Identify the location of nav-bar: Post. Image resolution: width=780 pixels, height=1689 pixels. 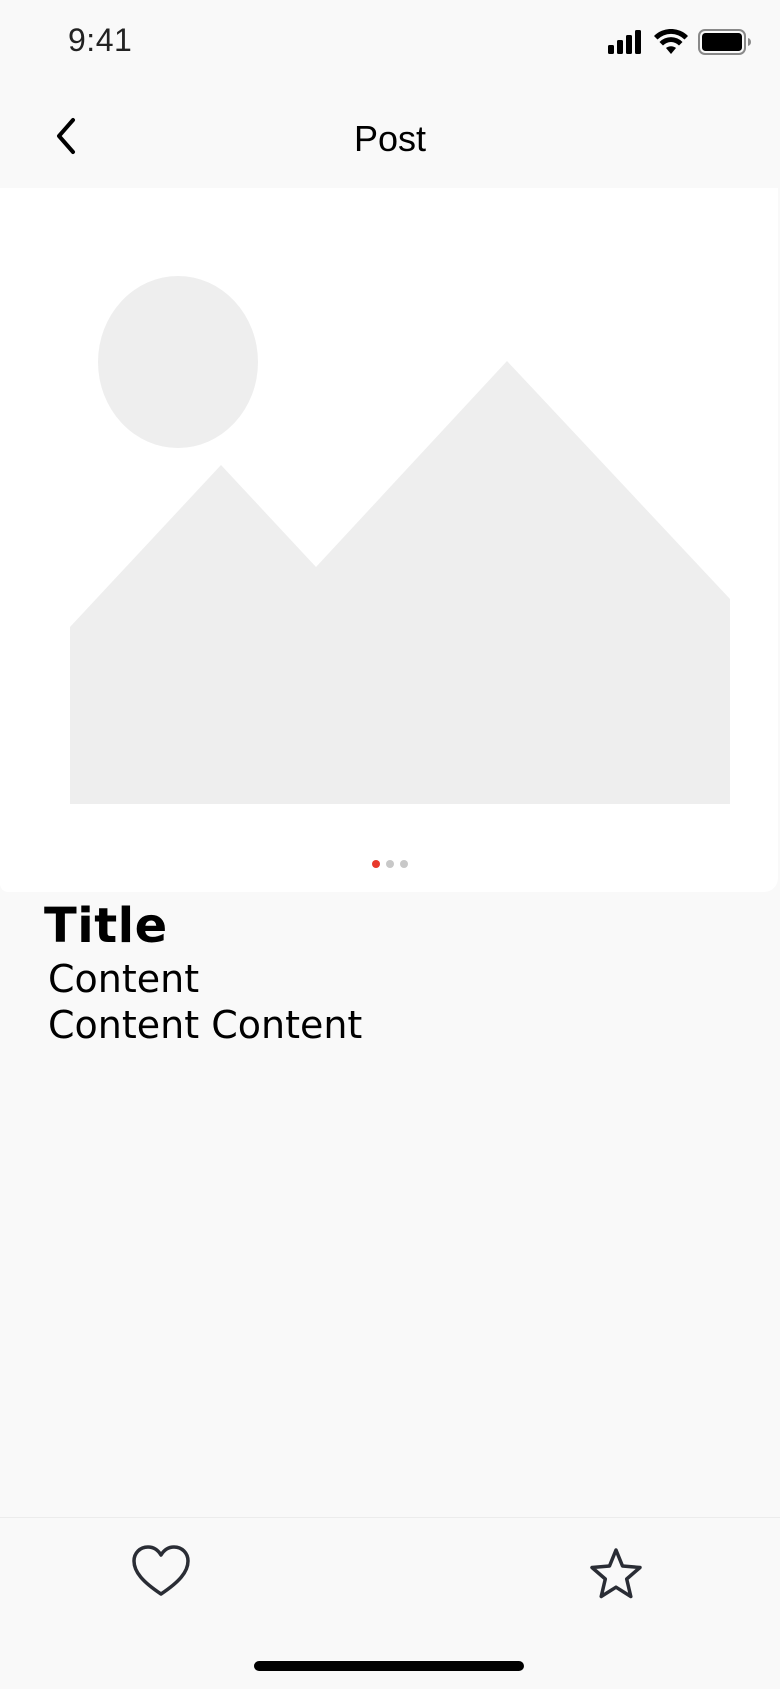
(390, 138).